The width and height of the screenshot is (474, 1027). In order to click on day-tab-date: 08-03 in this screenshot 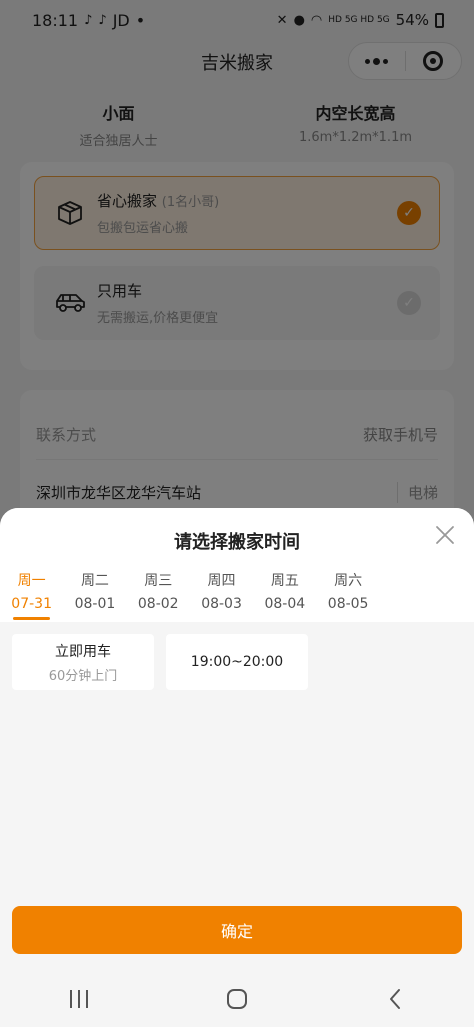, I will do `click(221, 604)`.